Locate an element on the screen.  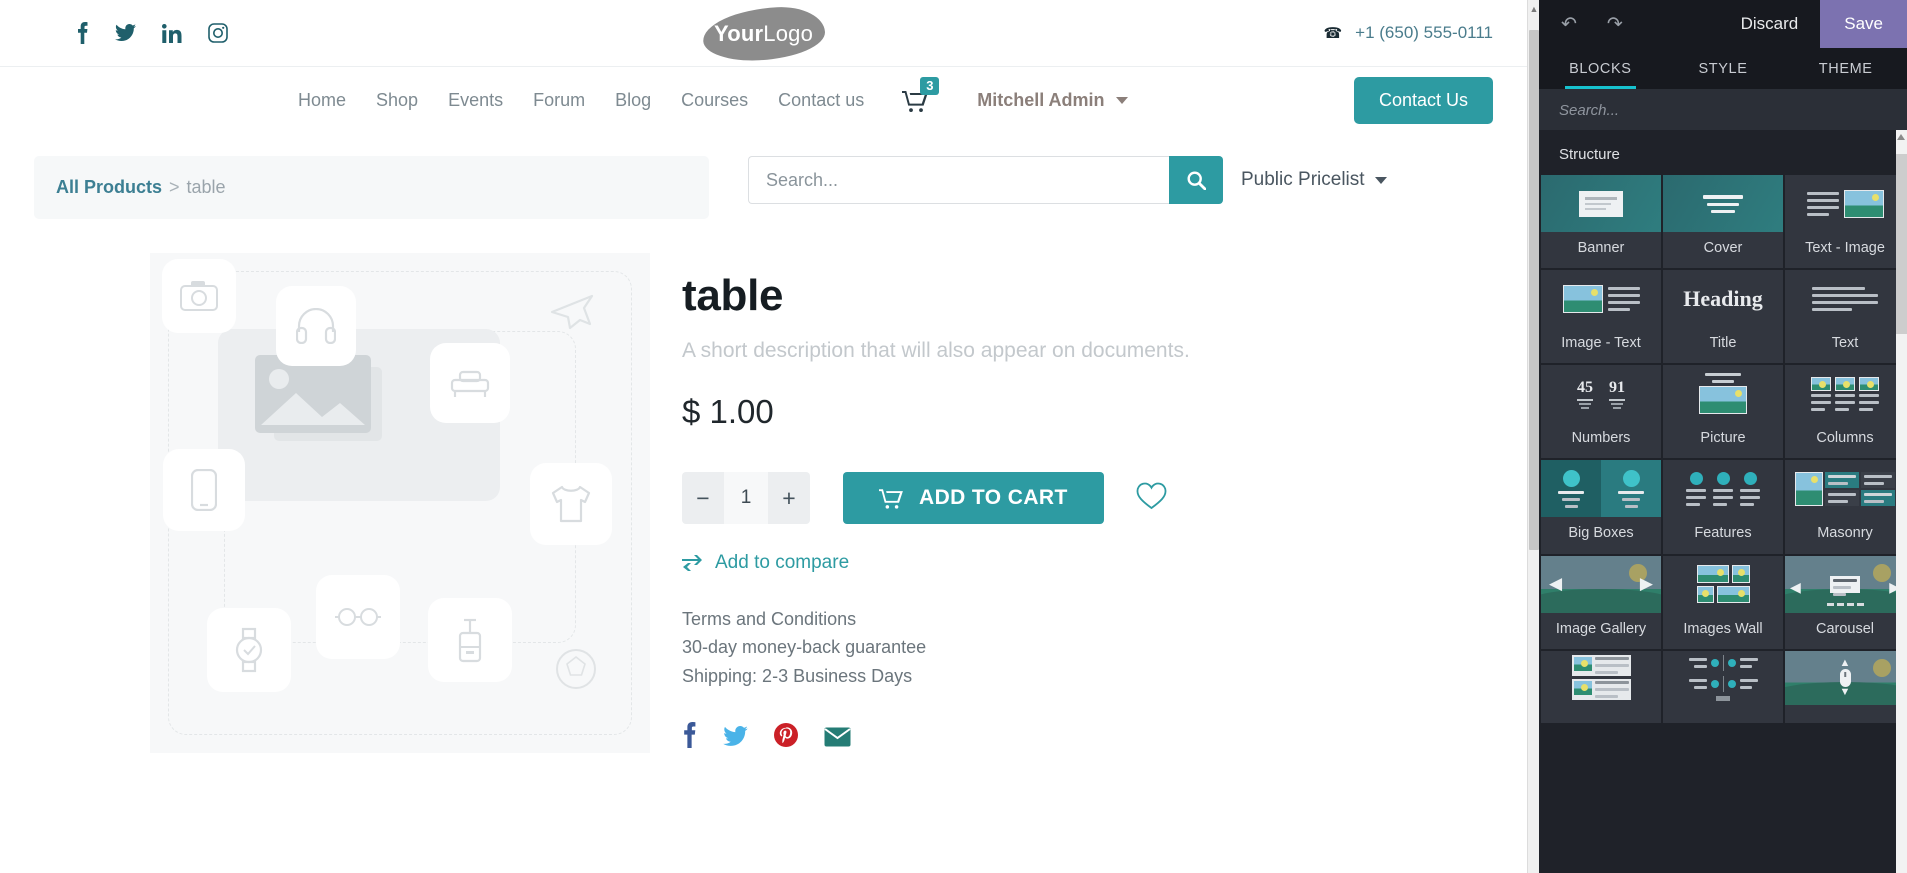
search-submit-button is located at coordinates (1196, 180).